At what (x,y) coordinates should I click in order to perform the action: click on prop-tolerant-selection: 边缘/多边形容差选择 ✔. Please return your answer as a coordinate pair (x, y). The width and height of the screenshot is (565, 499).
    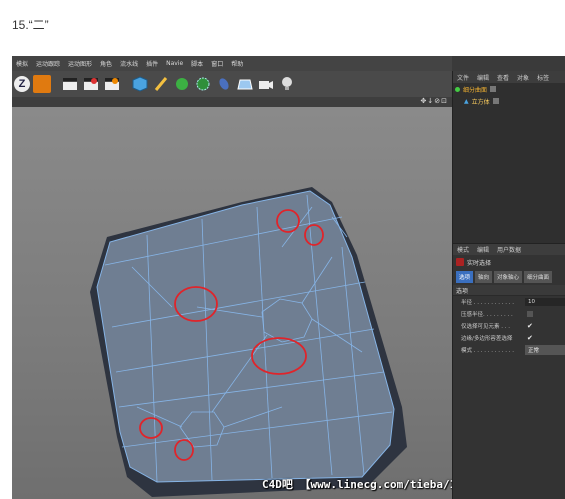
    Looking at the image, I should click on (497, 338).